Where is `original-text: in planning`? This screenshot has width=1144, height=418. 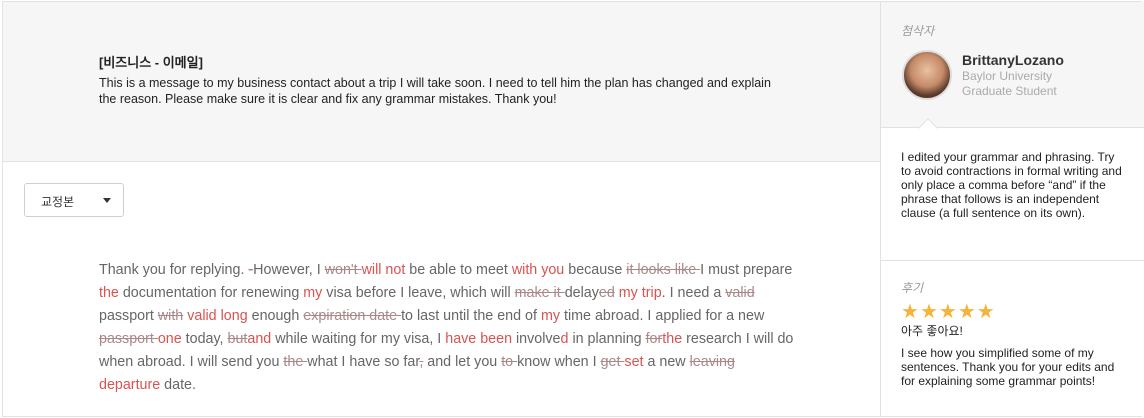 original-text: in planning is located at coordinates (607, 339).